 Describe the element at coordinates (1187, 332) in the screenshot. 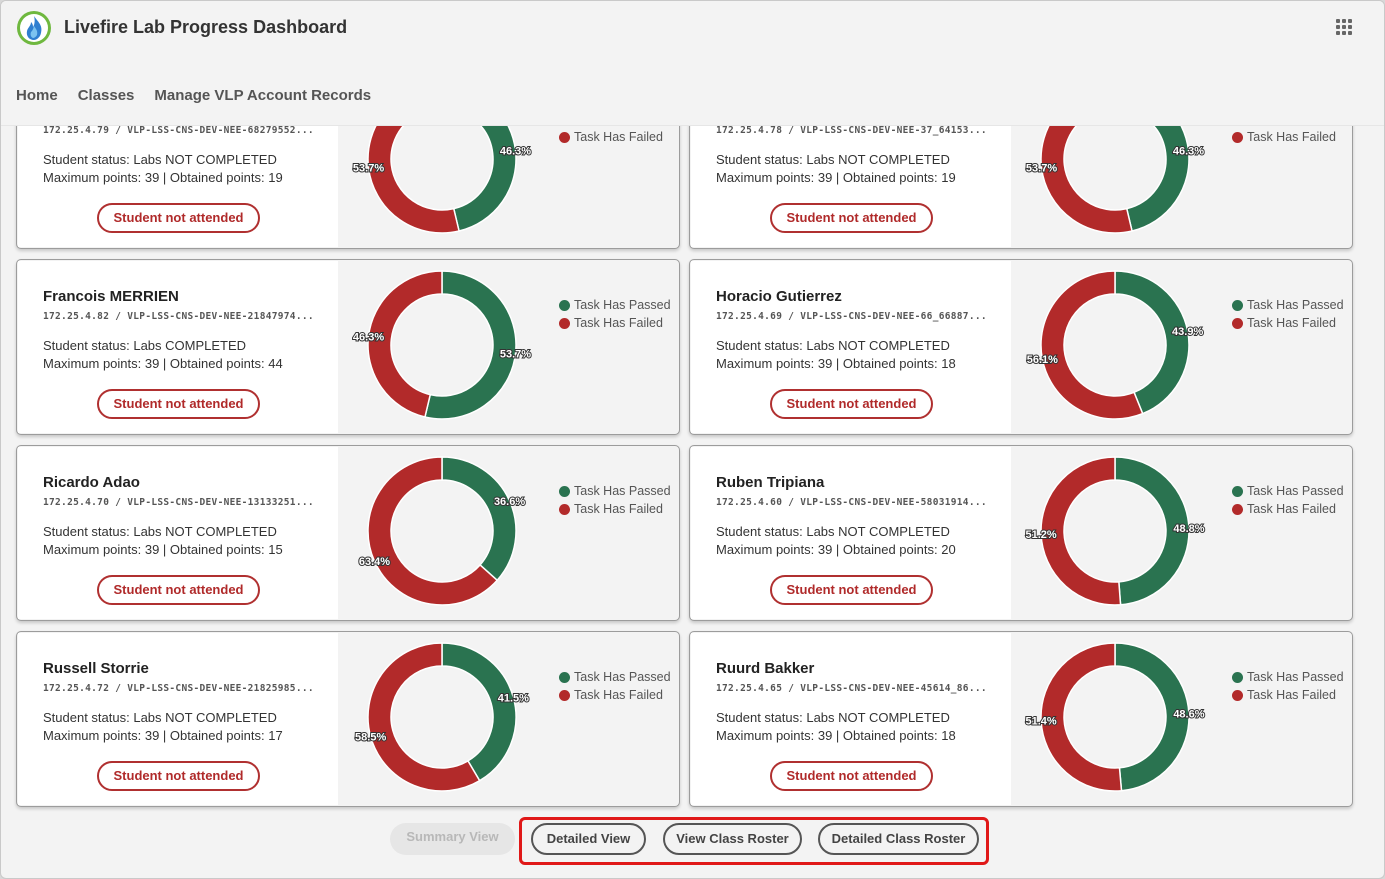

I see `passed-percent-label: 43.9%` at that location.